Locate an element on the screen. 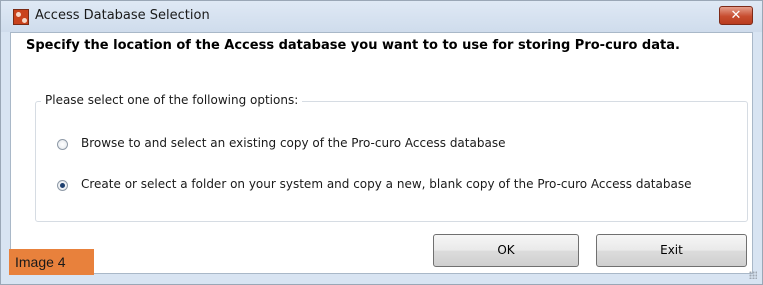  close-button: ✕ is located at coordinates (736, 15).